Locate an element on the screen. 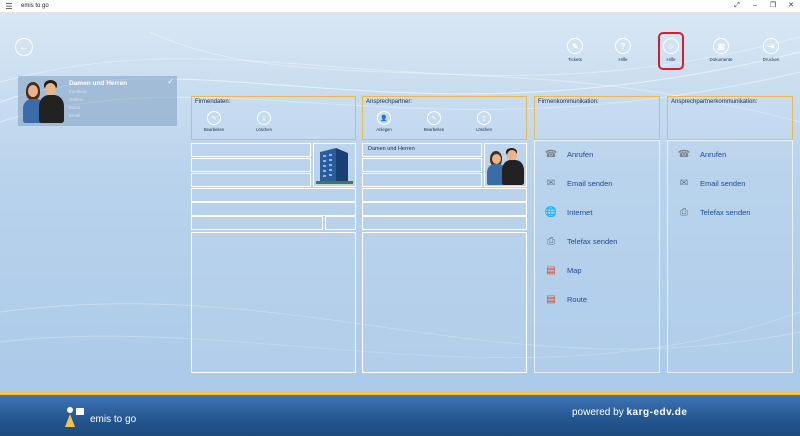 Image resolution: width=800 pixels, height=436 pixels. contact-name-field: Damen und Herren is located at coordinates (422, 150).